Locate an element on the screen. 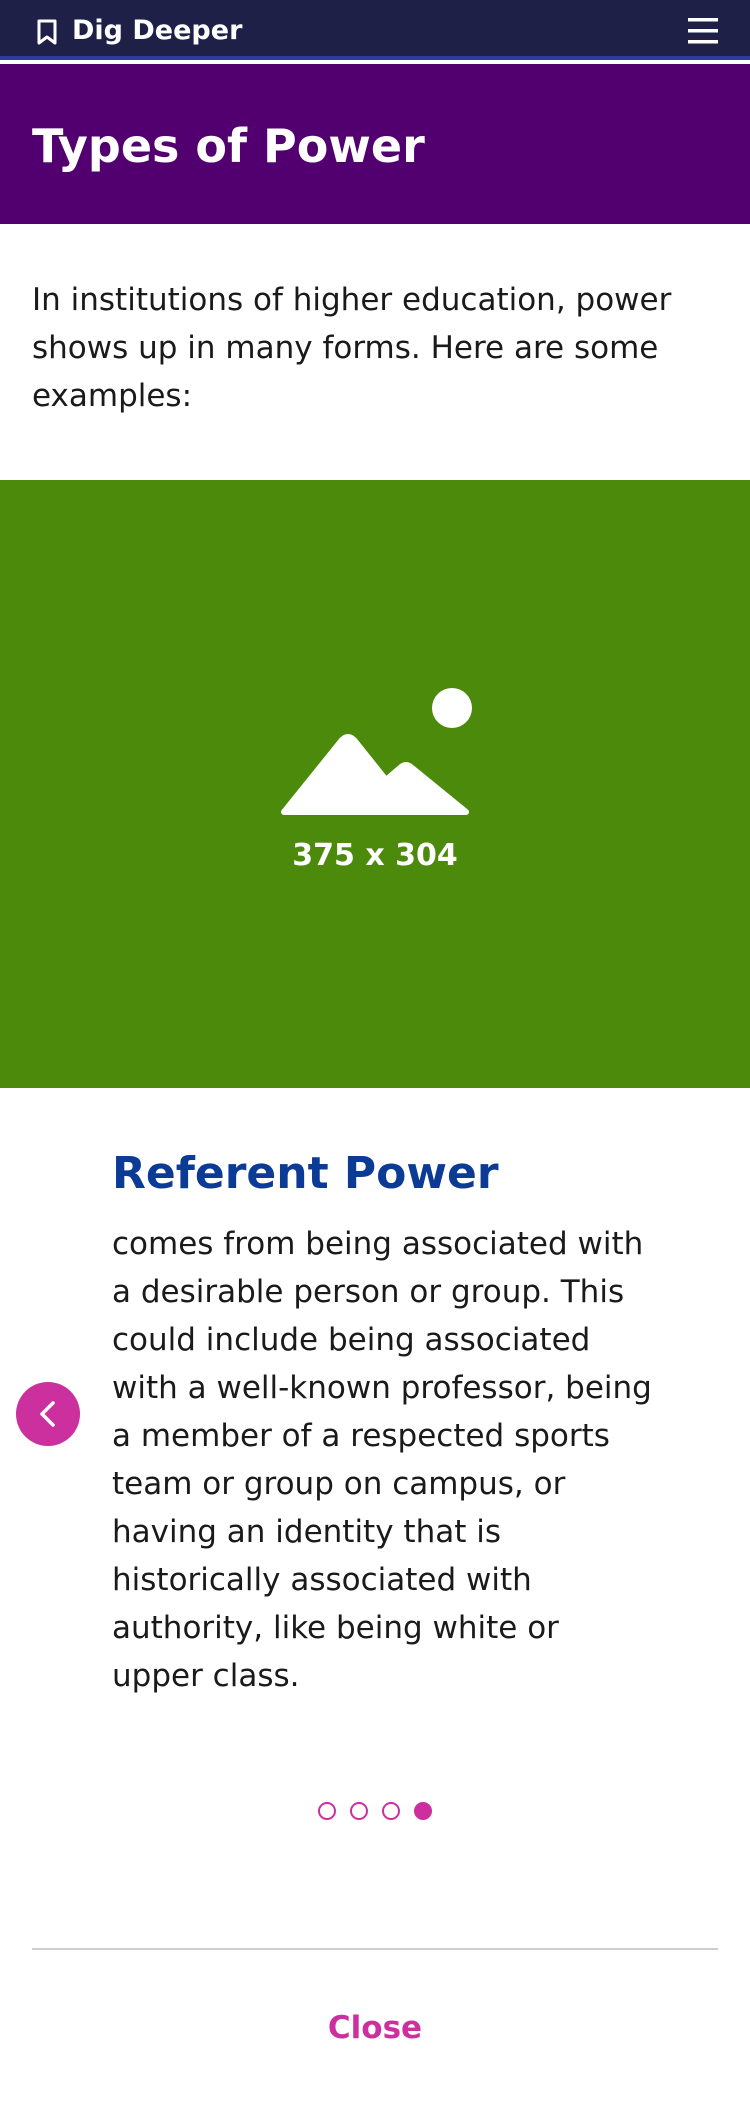 This screenshot has width=750, height=2112. chevron-left-icon is located at coordinates (47, 1414).